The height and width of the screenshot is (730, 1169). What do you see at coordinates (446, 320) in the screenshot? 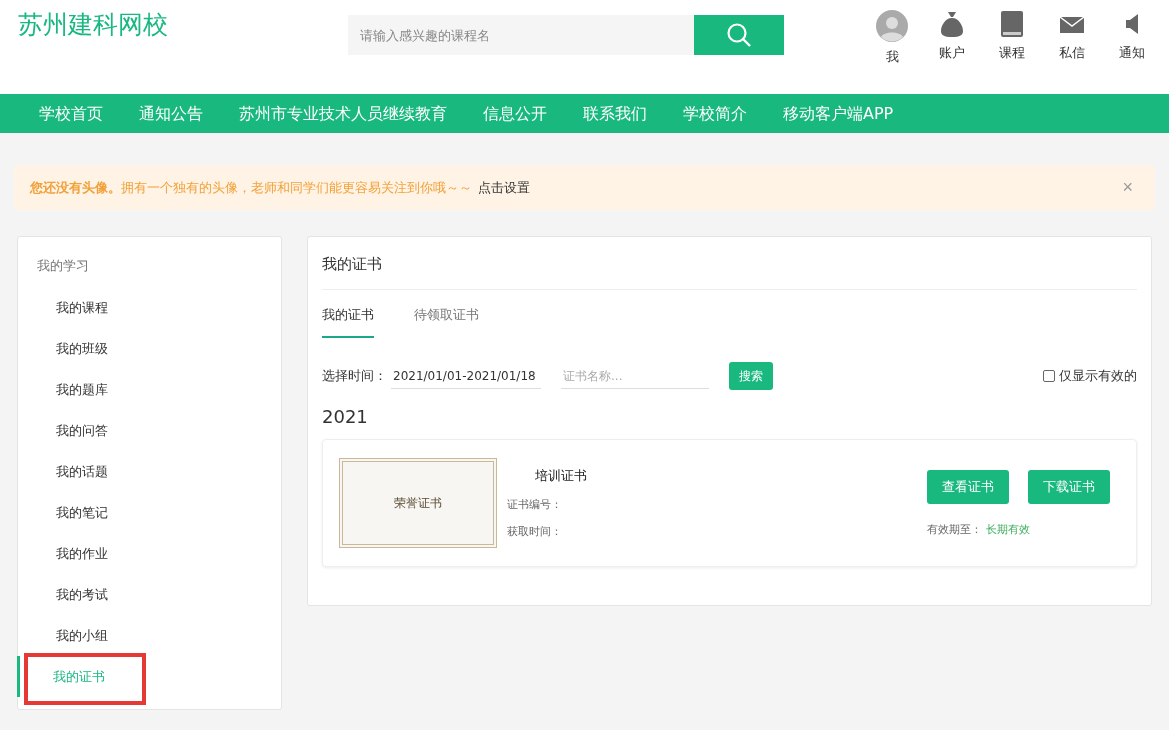
I see `tab: 待领取证书` at bounding box center [446, 320].